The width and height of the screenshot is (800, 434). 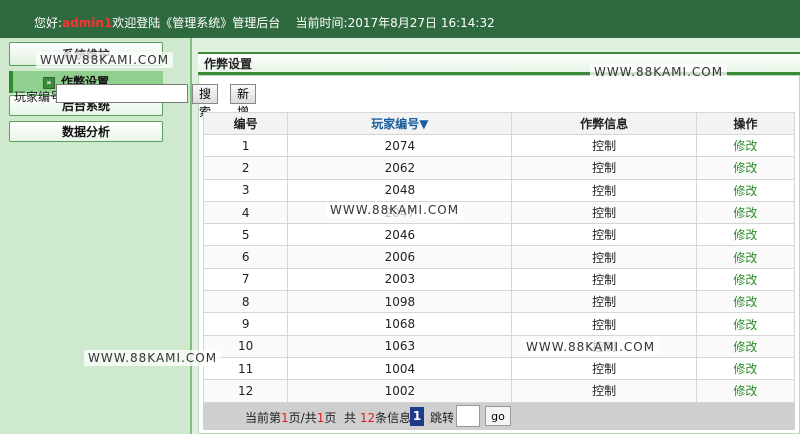 I want to click on cell-player: 2006, so click(x=400, y=257).